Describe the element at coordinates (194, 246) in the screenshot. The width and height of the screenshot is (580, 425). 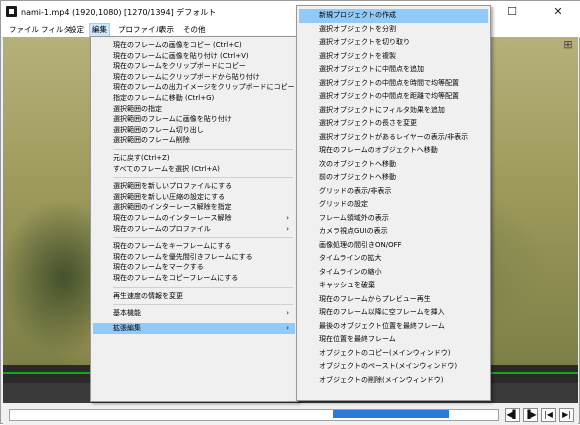
I see `edit-menu-item: 現在のフレームをキーフレームにする` at that location.